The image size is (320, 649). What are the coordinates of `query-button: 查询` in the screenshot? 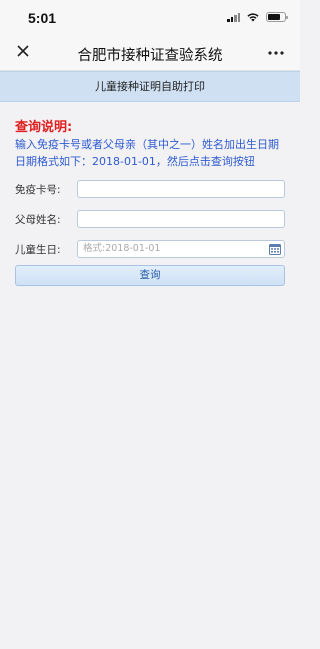 It's located at (150, 275).